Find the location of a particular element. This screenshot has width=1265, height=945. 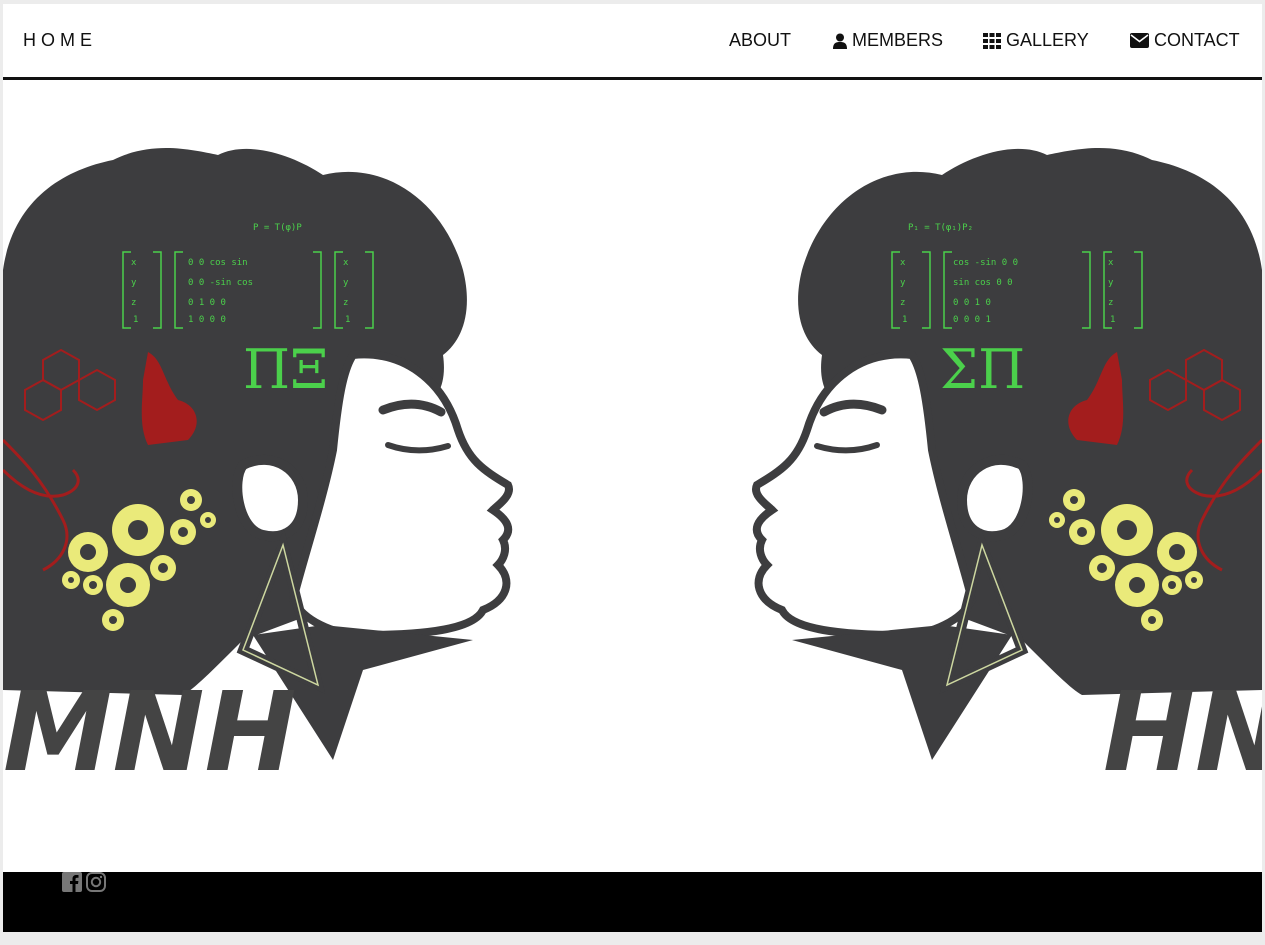

right-greek-letters: ΣΠ is located at coordinates (982, 369).